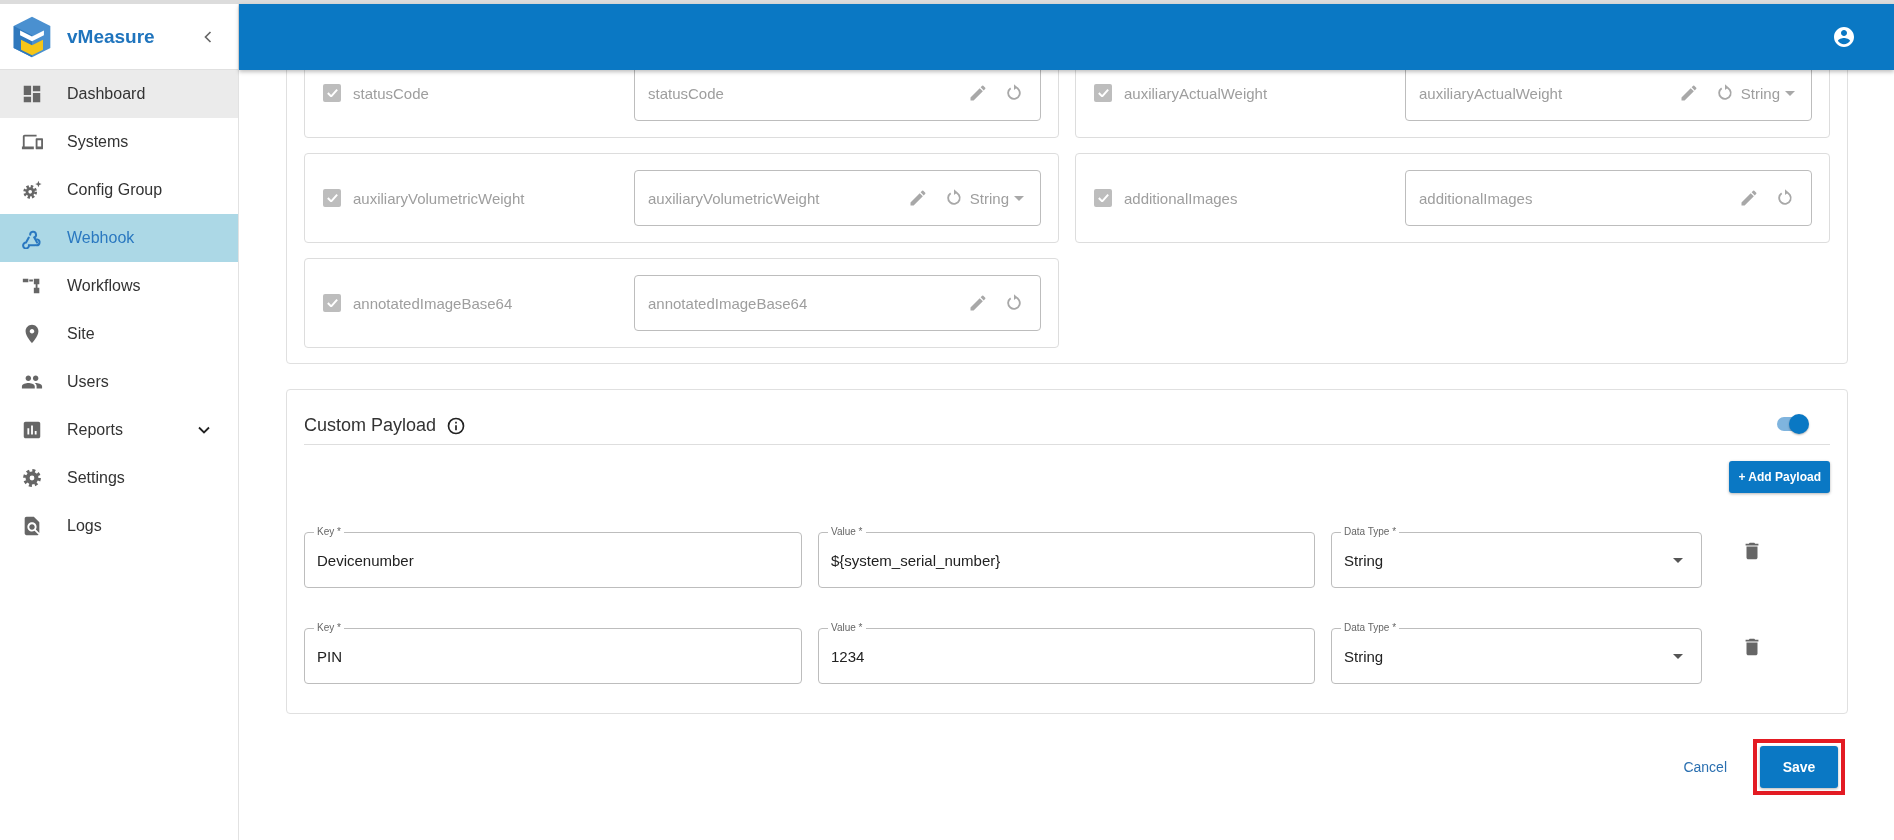  What do you see at coordinates (456, 425) in the screenshot?
I see `info-icon` at bounding box center [456, 425].